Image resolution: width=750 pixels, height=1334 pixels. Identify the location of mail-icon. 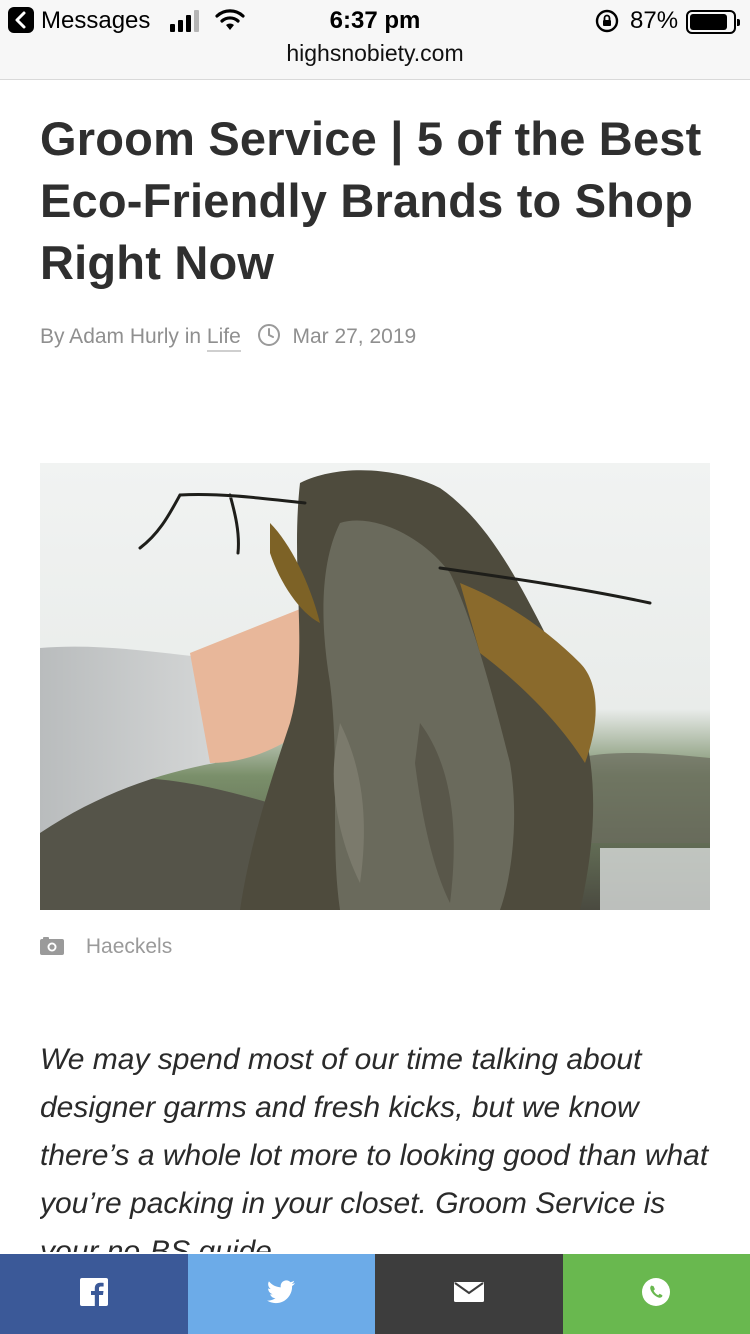
(468, 1294).